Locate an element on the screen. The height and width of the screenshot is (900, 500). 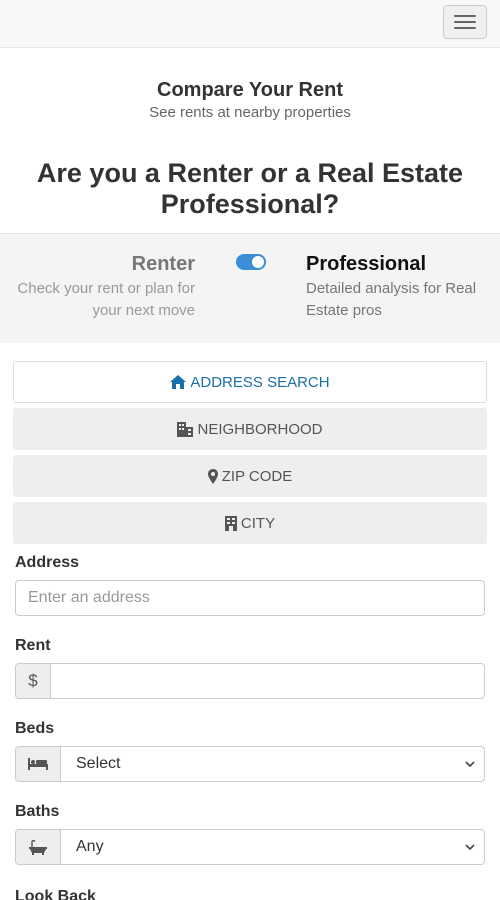
navbar is located at coordinates (250, 24).